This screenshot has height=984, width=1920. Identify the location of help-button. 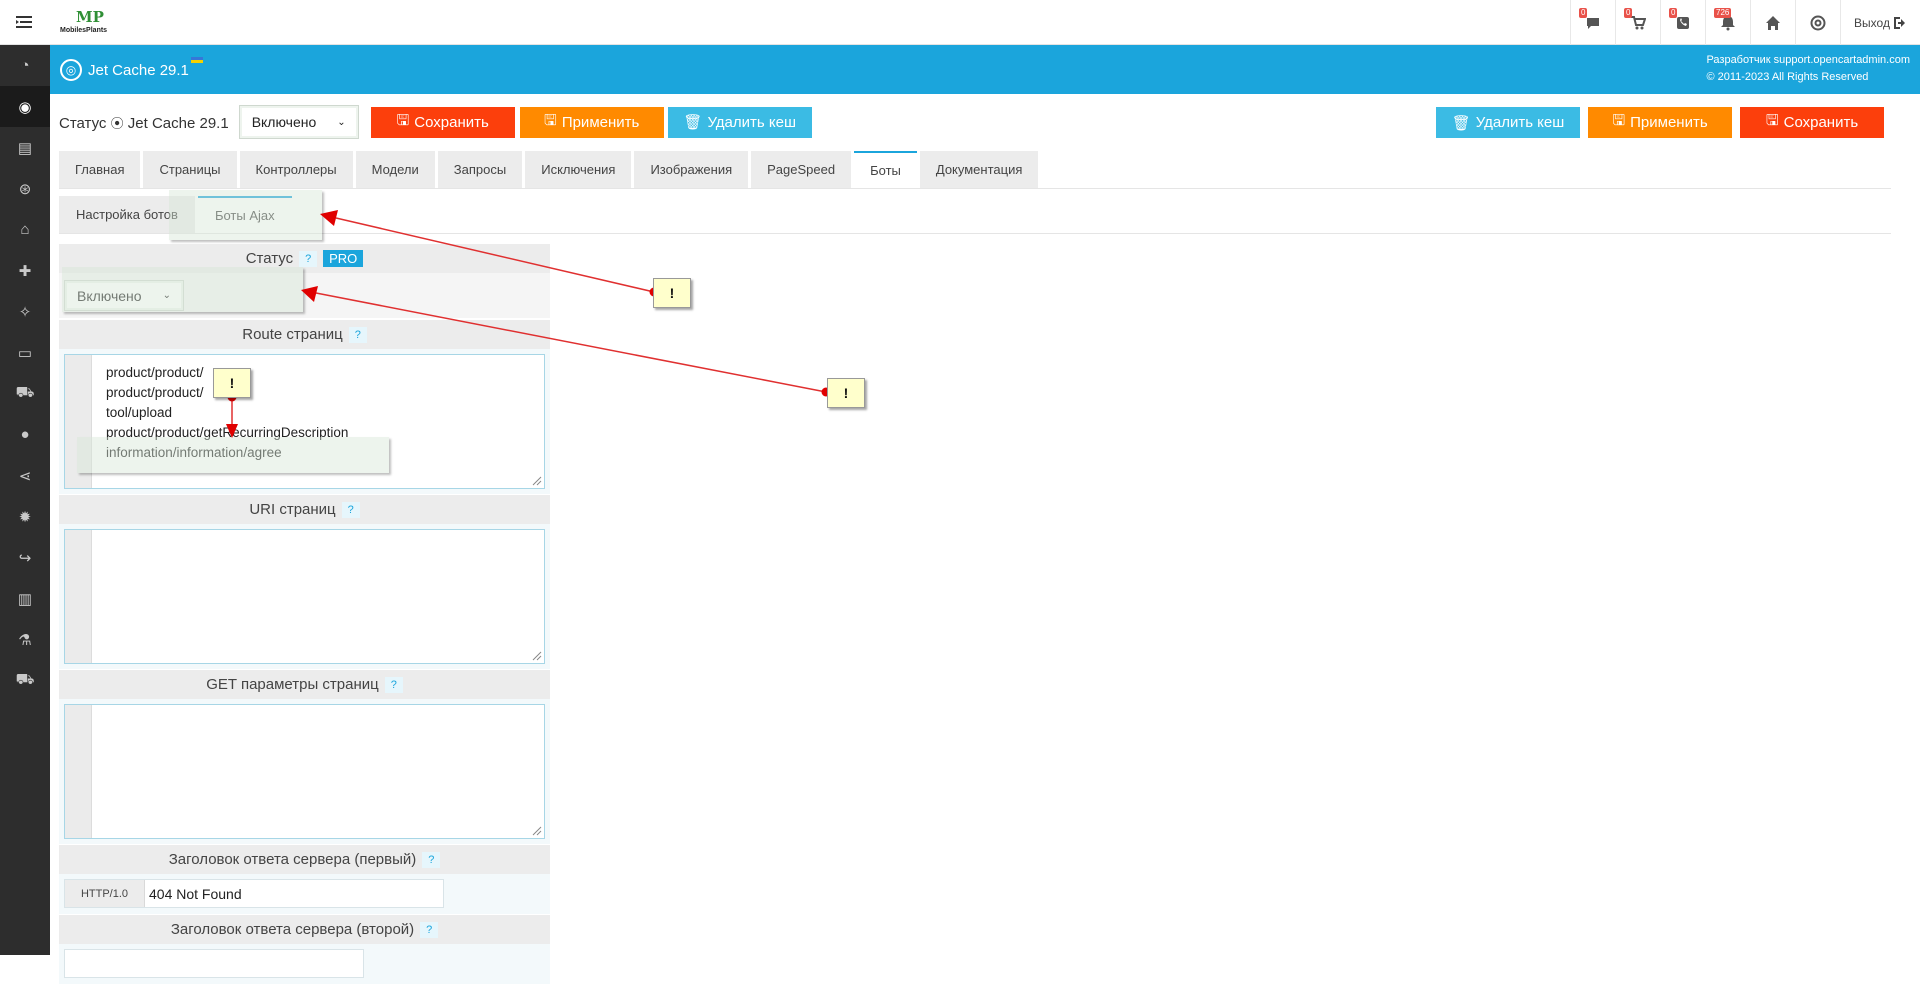
(1817, 22).